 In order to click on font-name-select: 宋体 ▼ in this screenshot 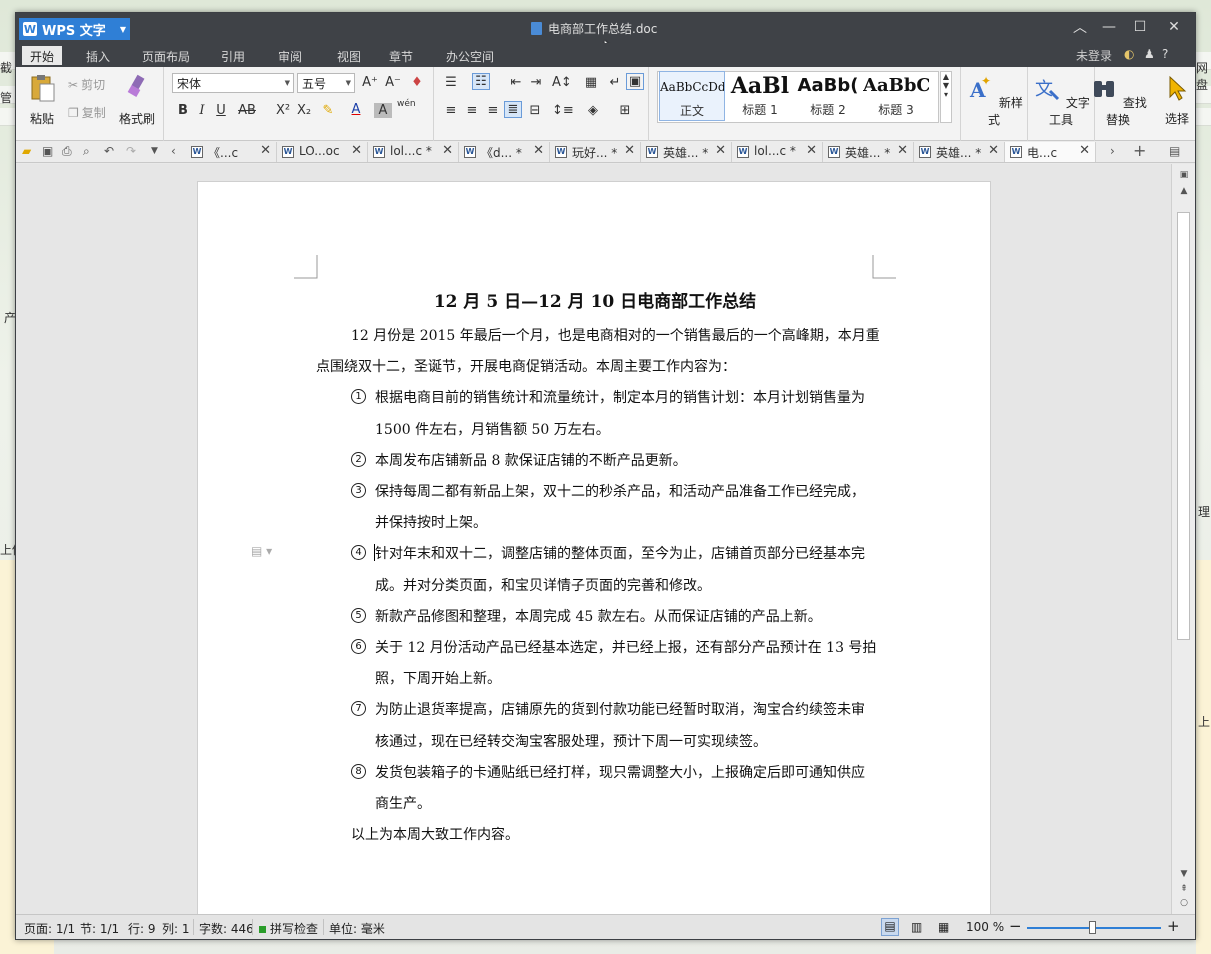, I will do `click(233, 83)`.